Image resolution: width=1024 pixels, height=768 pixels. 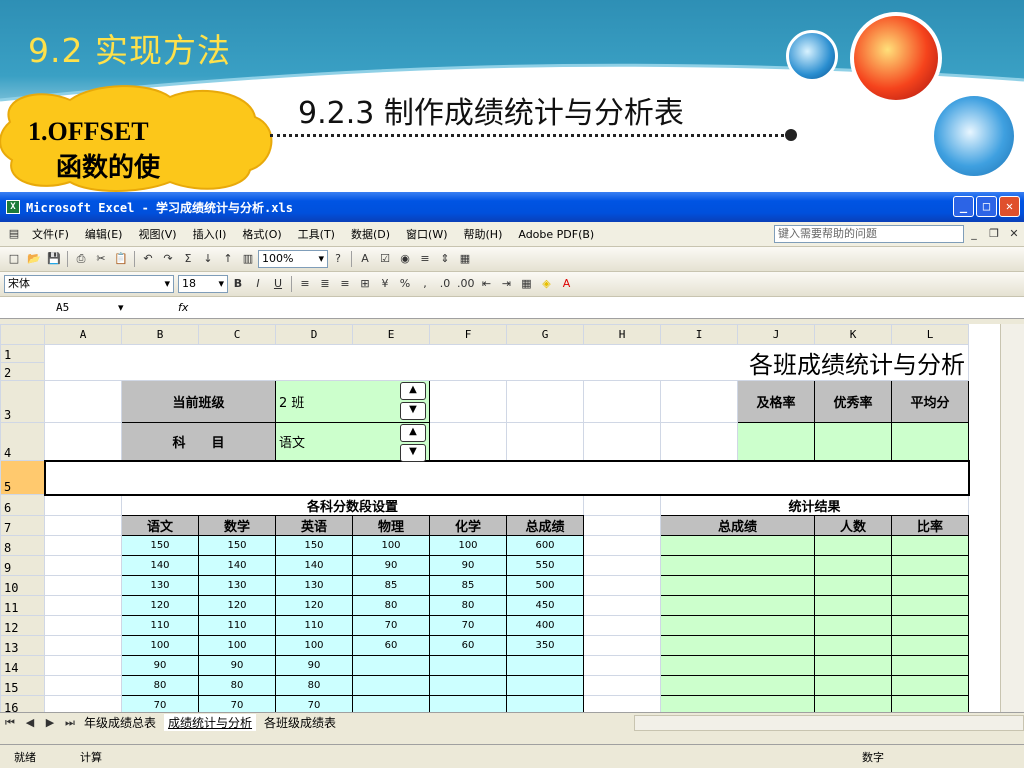 I want to click on new-icon: □, so click(x=14, y=259).